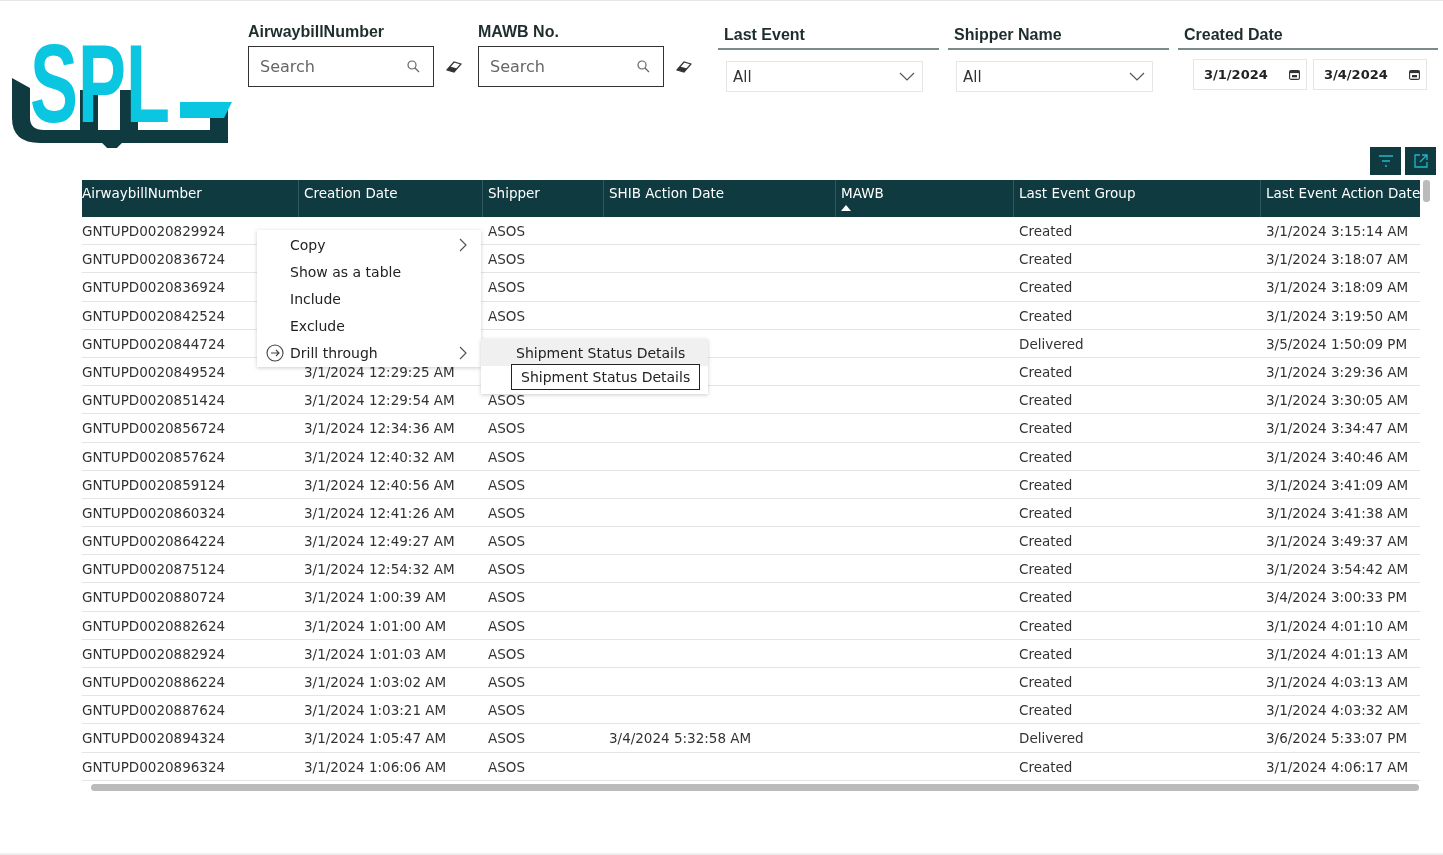 This screenshot has height=855, width=1443. What do you see at coordinates (542, 198) in the screenshot?
I see `column-header: Shipper` at bounding box center [542, 198].